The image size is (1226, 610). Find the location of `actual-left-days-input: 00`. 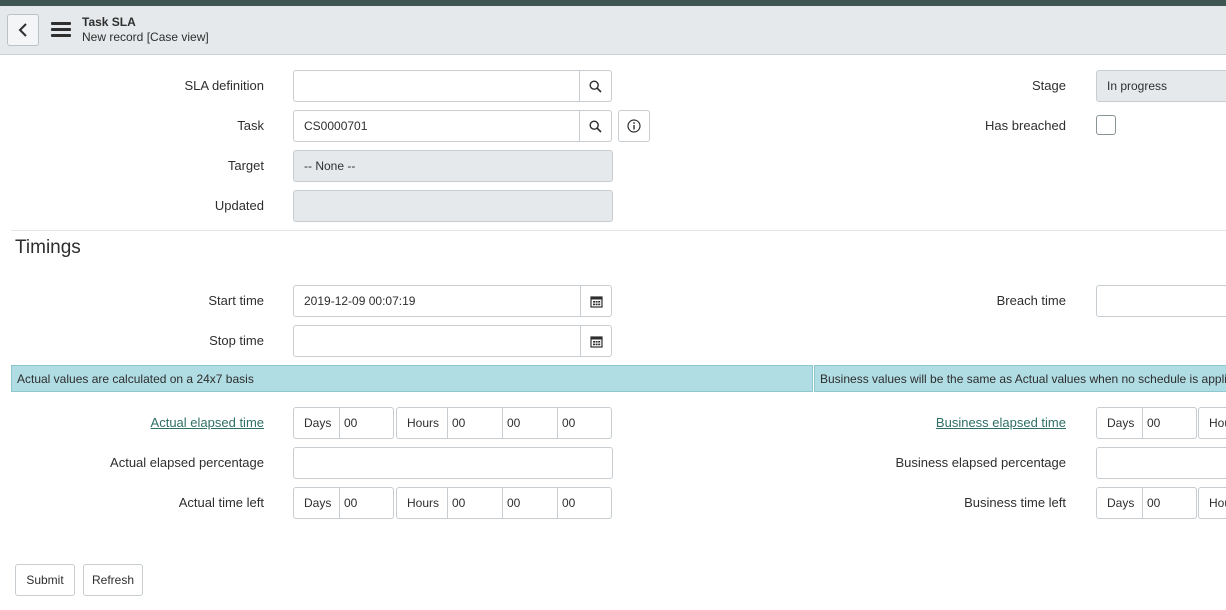

actual-left-days-input: 00 is located at coordinates (366, 503).